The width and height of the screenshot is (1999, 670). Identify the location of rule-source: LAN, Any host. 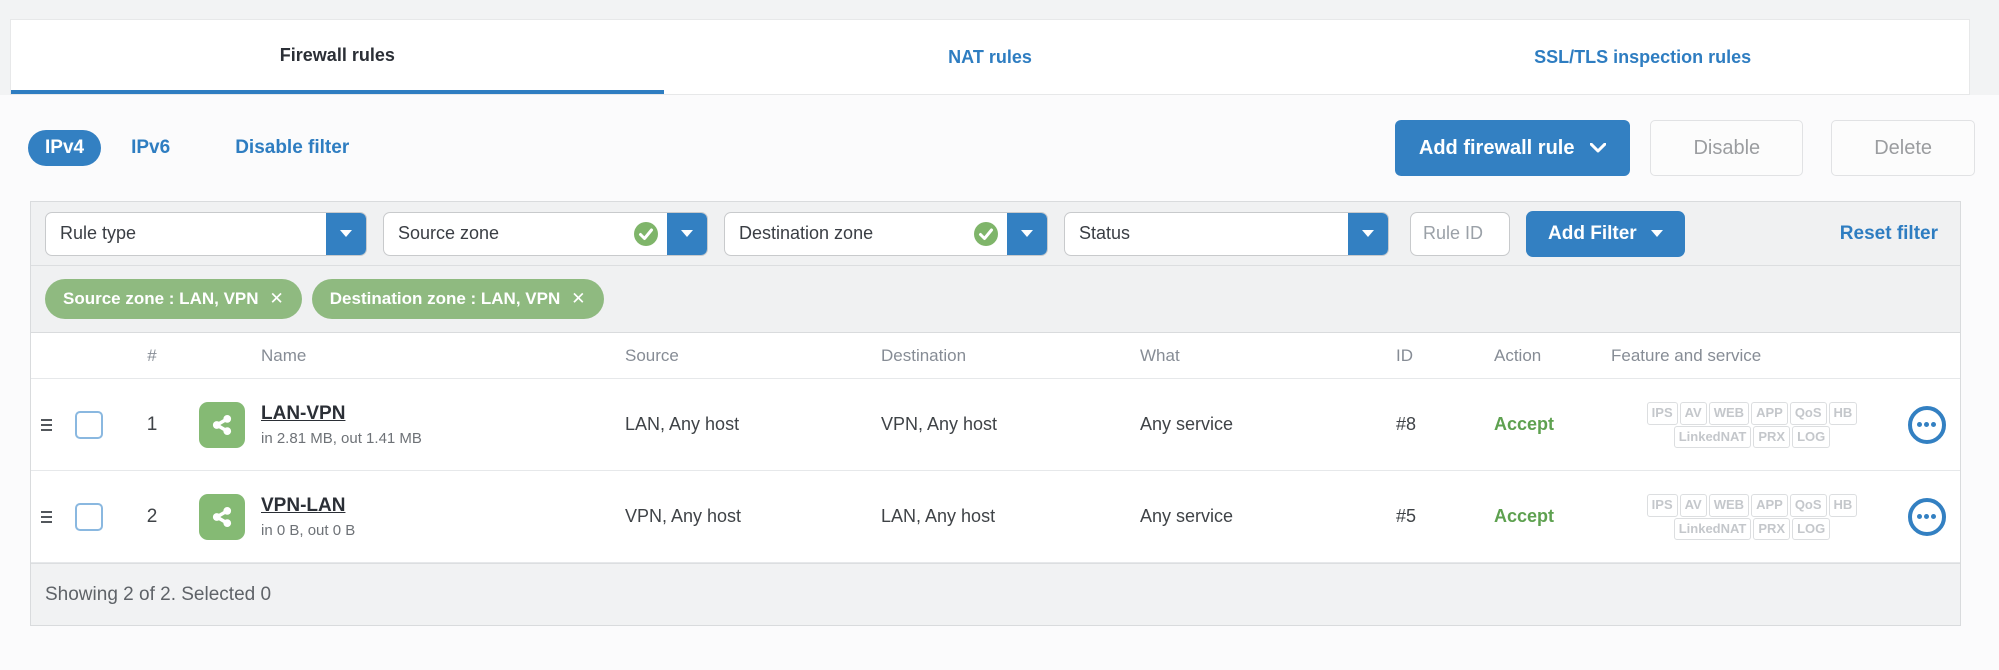
(682, 424).